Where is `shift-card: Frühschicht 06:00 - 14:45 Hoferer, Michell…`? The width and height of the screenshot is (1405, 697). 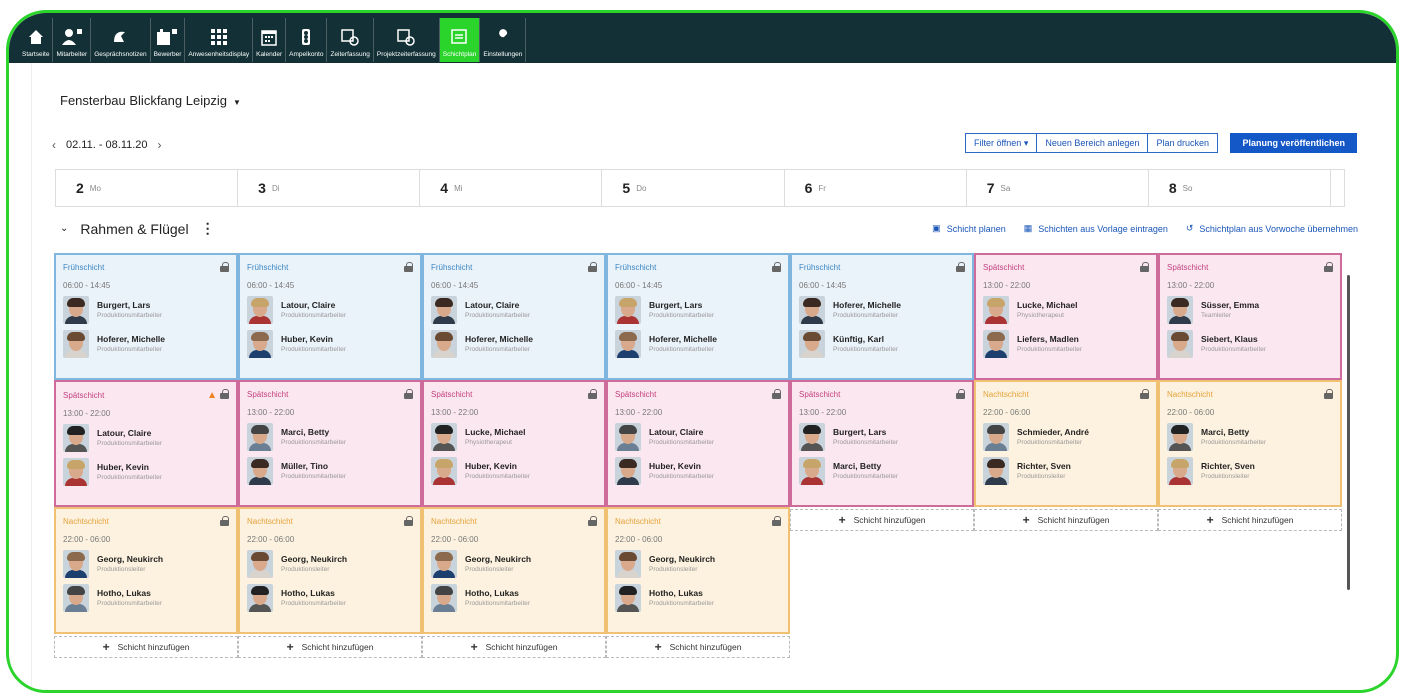 shift-card: Frühschicht 06:00 - 14:45 Hoferer, Michell… is located at coordinates (882, 316).